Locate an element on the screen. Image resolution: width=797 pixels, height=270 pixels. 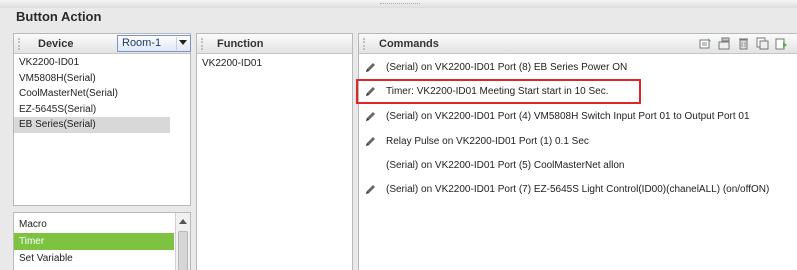
function-list-item: VK2200-ID01 is located at coordinates (274, 64).